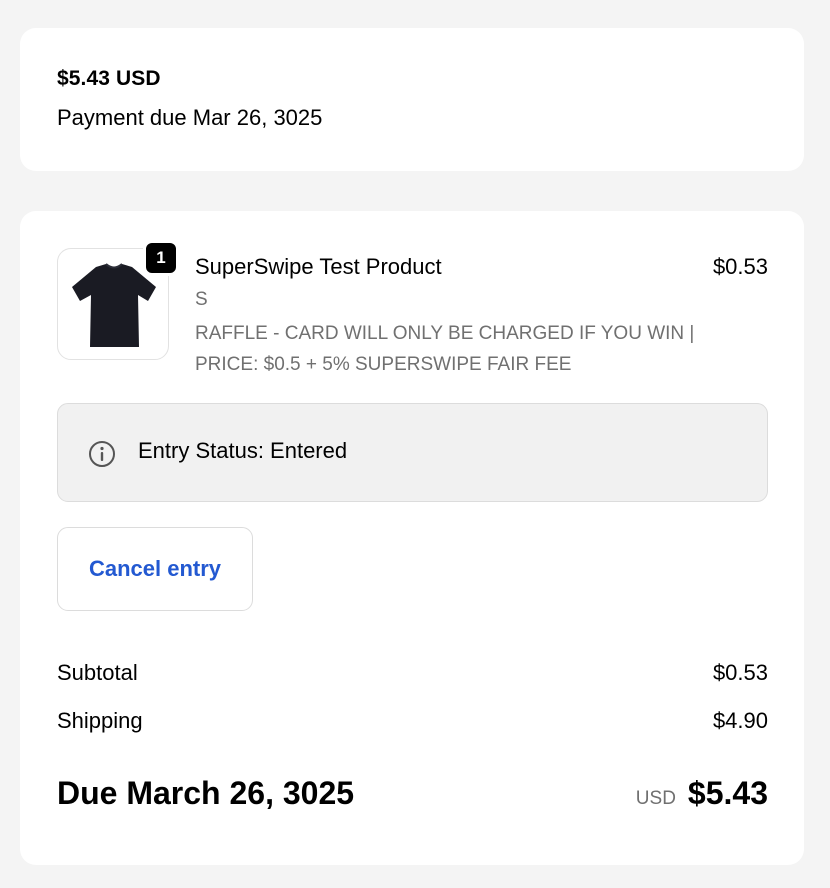 This screenshot has width=830, height=888. What do you see at coordinates (201, 299) in the screenshot?
I see `product-variant: S` at bounding box center [201, 299].